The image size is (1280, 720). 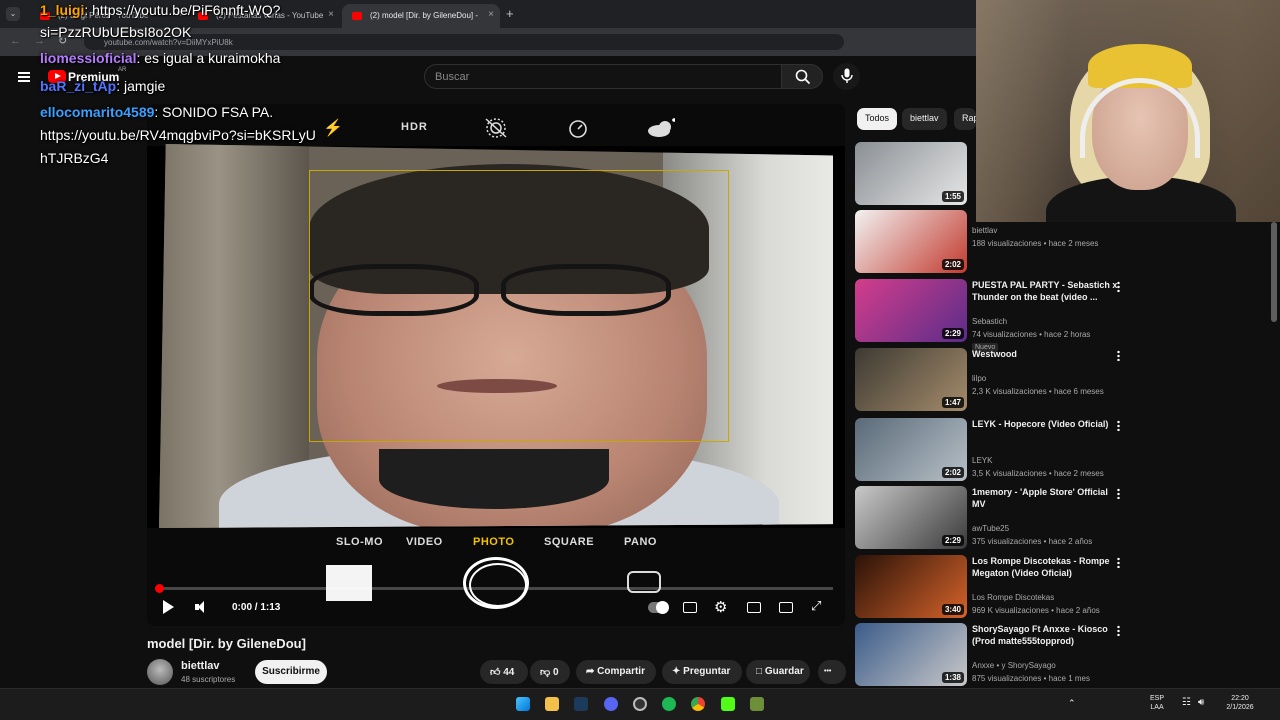 I want to click on chip-rap: Rap, so click(x=965, y=119).